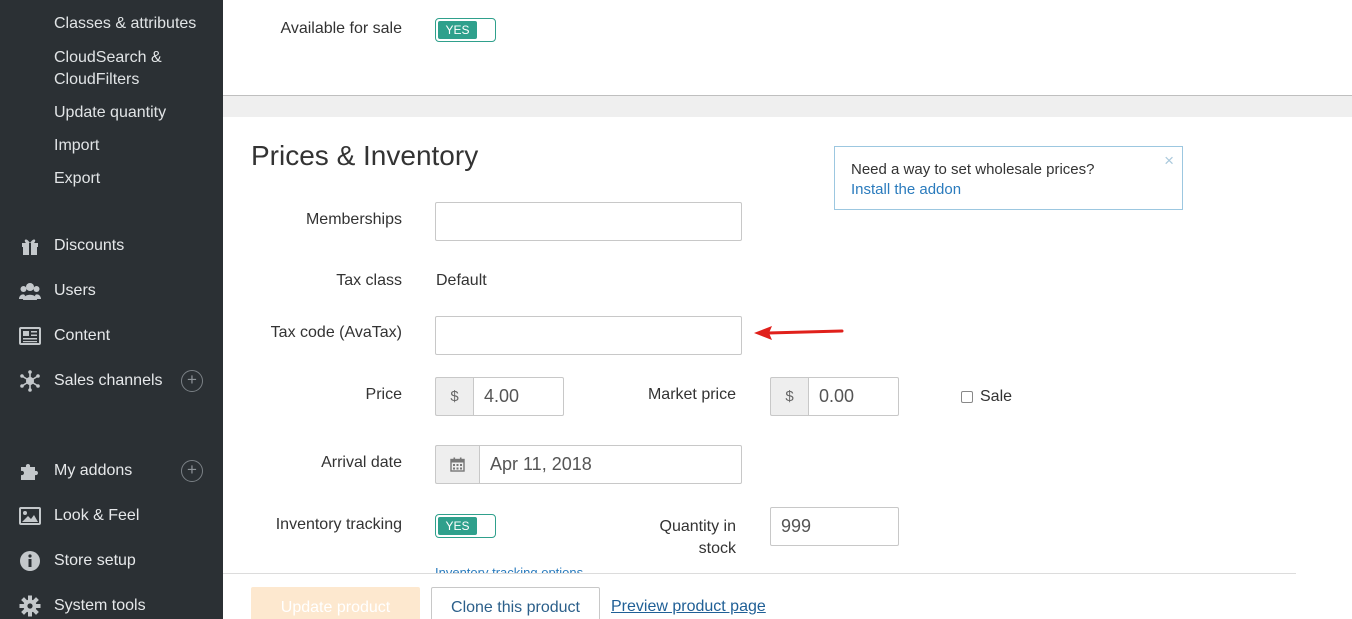 The image size is (1352, 619). Describe the element at coordinates (454, 396) in the screenshot. I see `price-currency: $` at that location.